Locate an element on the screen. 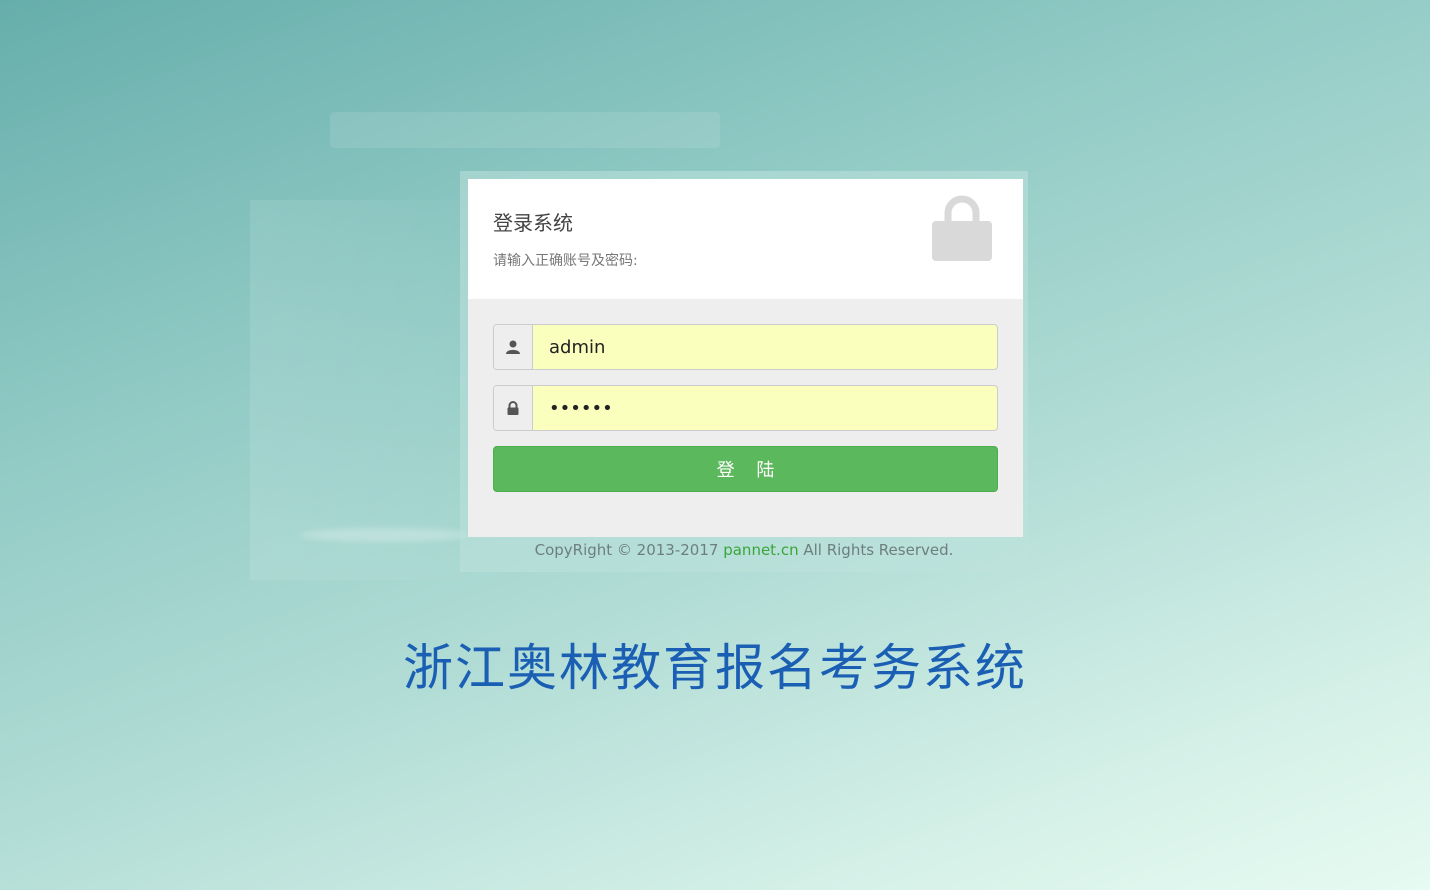 The width and height of the screenshot is (1430, 890). login-subtitle: 请输入正确账号及密码: is located at coordinates (565, 261).